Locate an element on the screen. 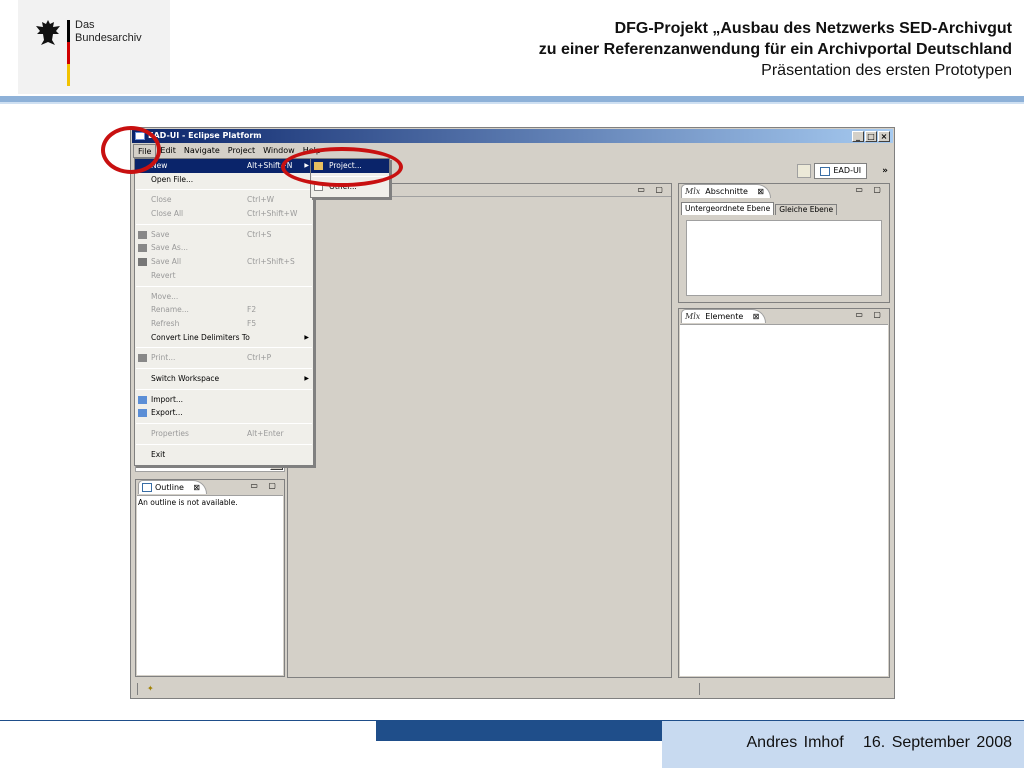 The width and height of the screenshot is (1024, 768). menu-item-close-all: Close All Ctrl+Shift+W is located at coordinates (224, 214).